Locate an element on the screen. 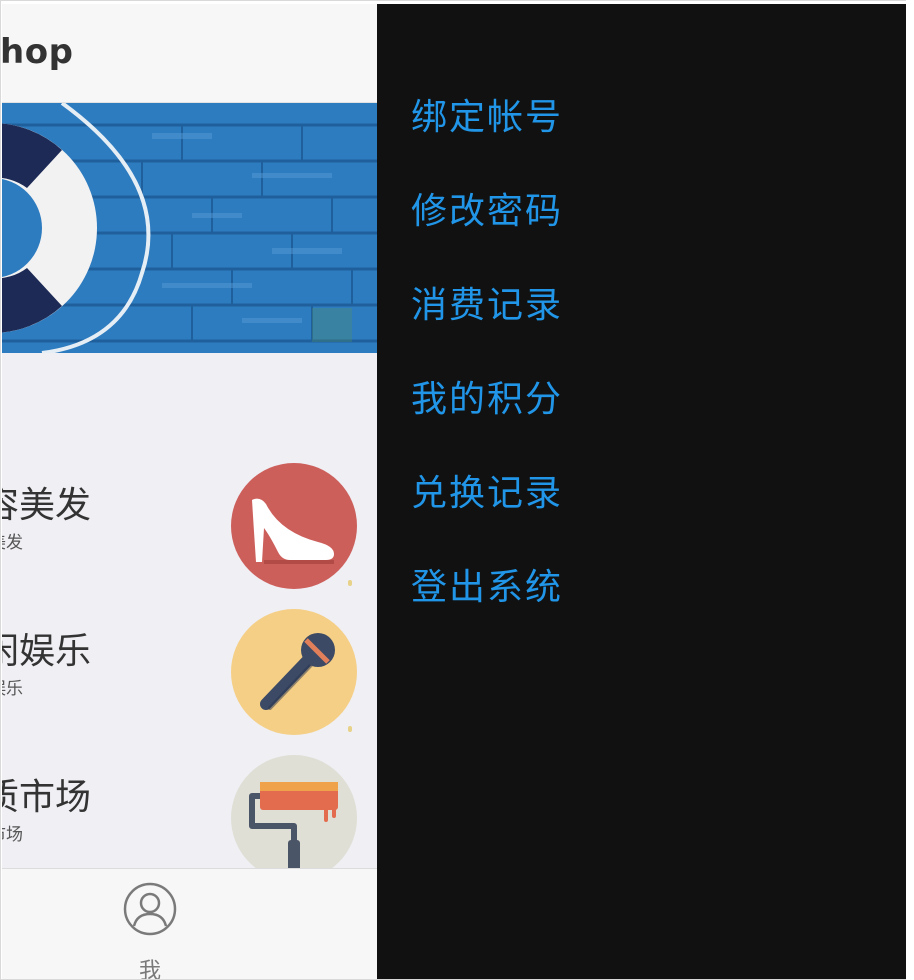  high-heel-shoe-icon is located at coordinates (294, 526).